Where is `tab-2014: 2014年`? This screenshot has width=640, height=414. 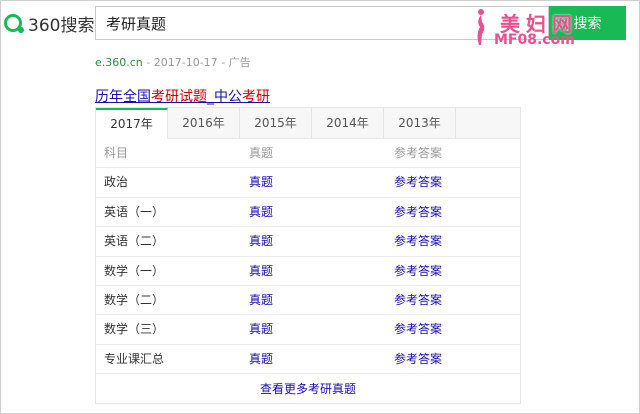
tab-2014: 2014年 is located at coordinates (348, 123).